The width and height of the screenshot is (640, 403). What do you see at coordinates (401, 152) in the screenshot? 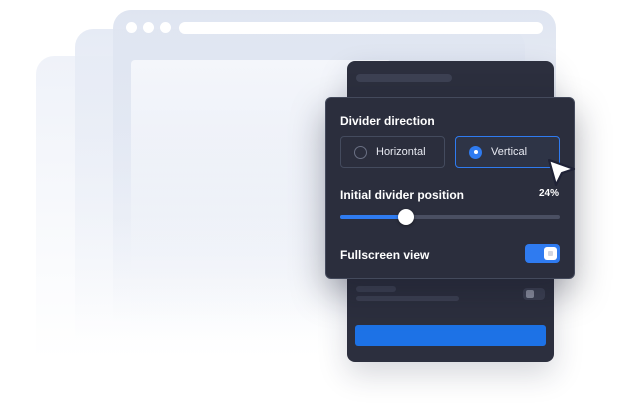
I see `direction-option-label: Horizontal` at bounding box center [401, 152].